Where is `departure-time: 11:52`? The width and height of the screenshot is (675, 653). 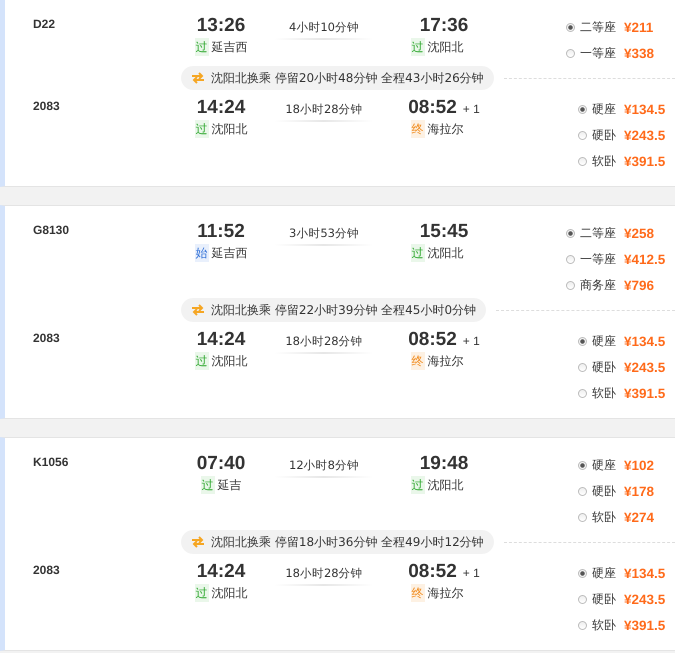 departure-time: 11:52 is located at coordinates (221, 232).